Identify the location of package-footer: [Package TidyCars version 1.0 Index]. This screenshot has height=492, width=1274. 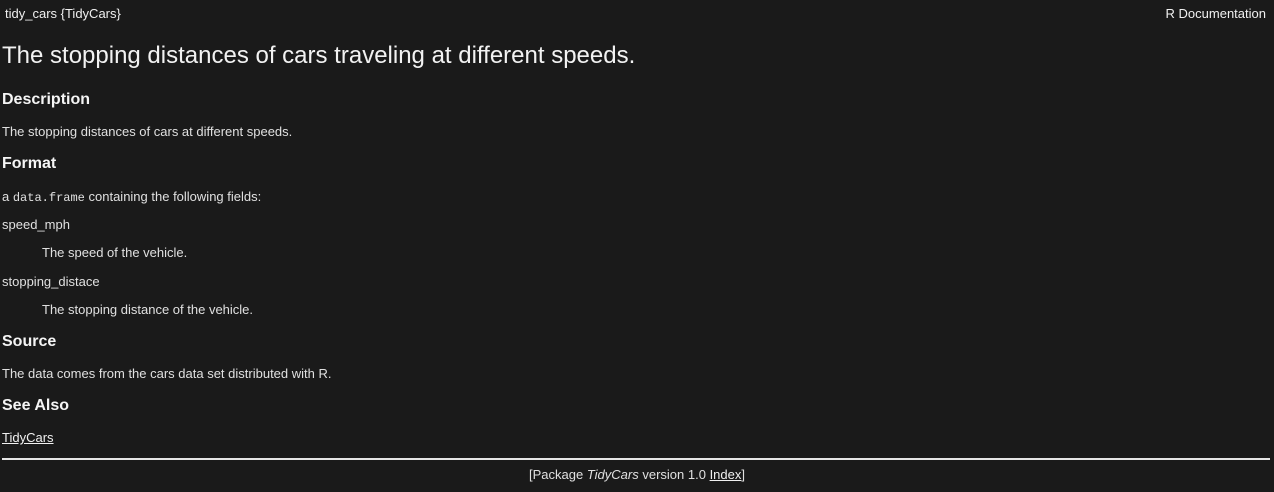
(637, 475).